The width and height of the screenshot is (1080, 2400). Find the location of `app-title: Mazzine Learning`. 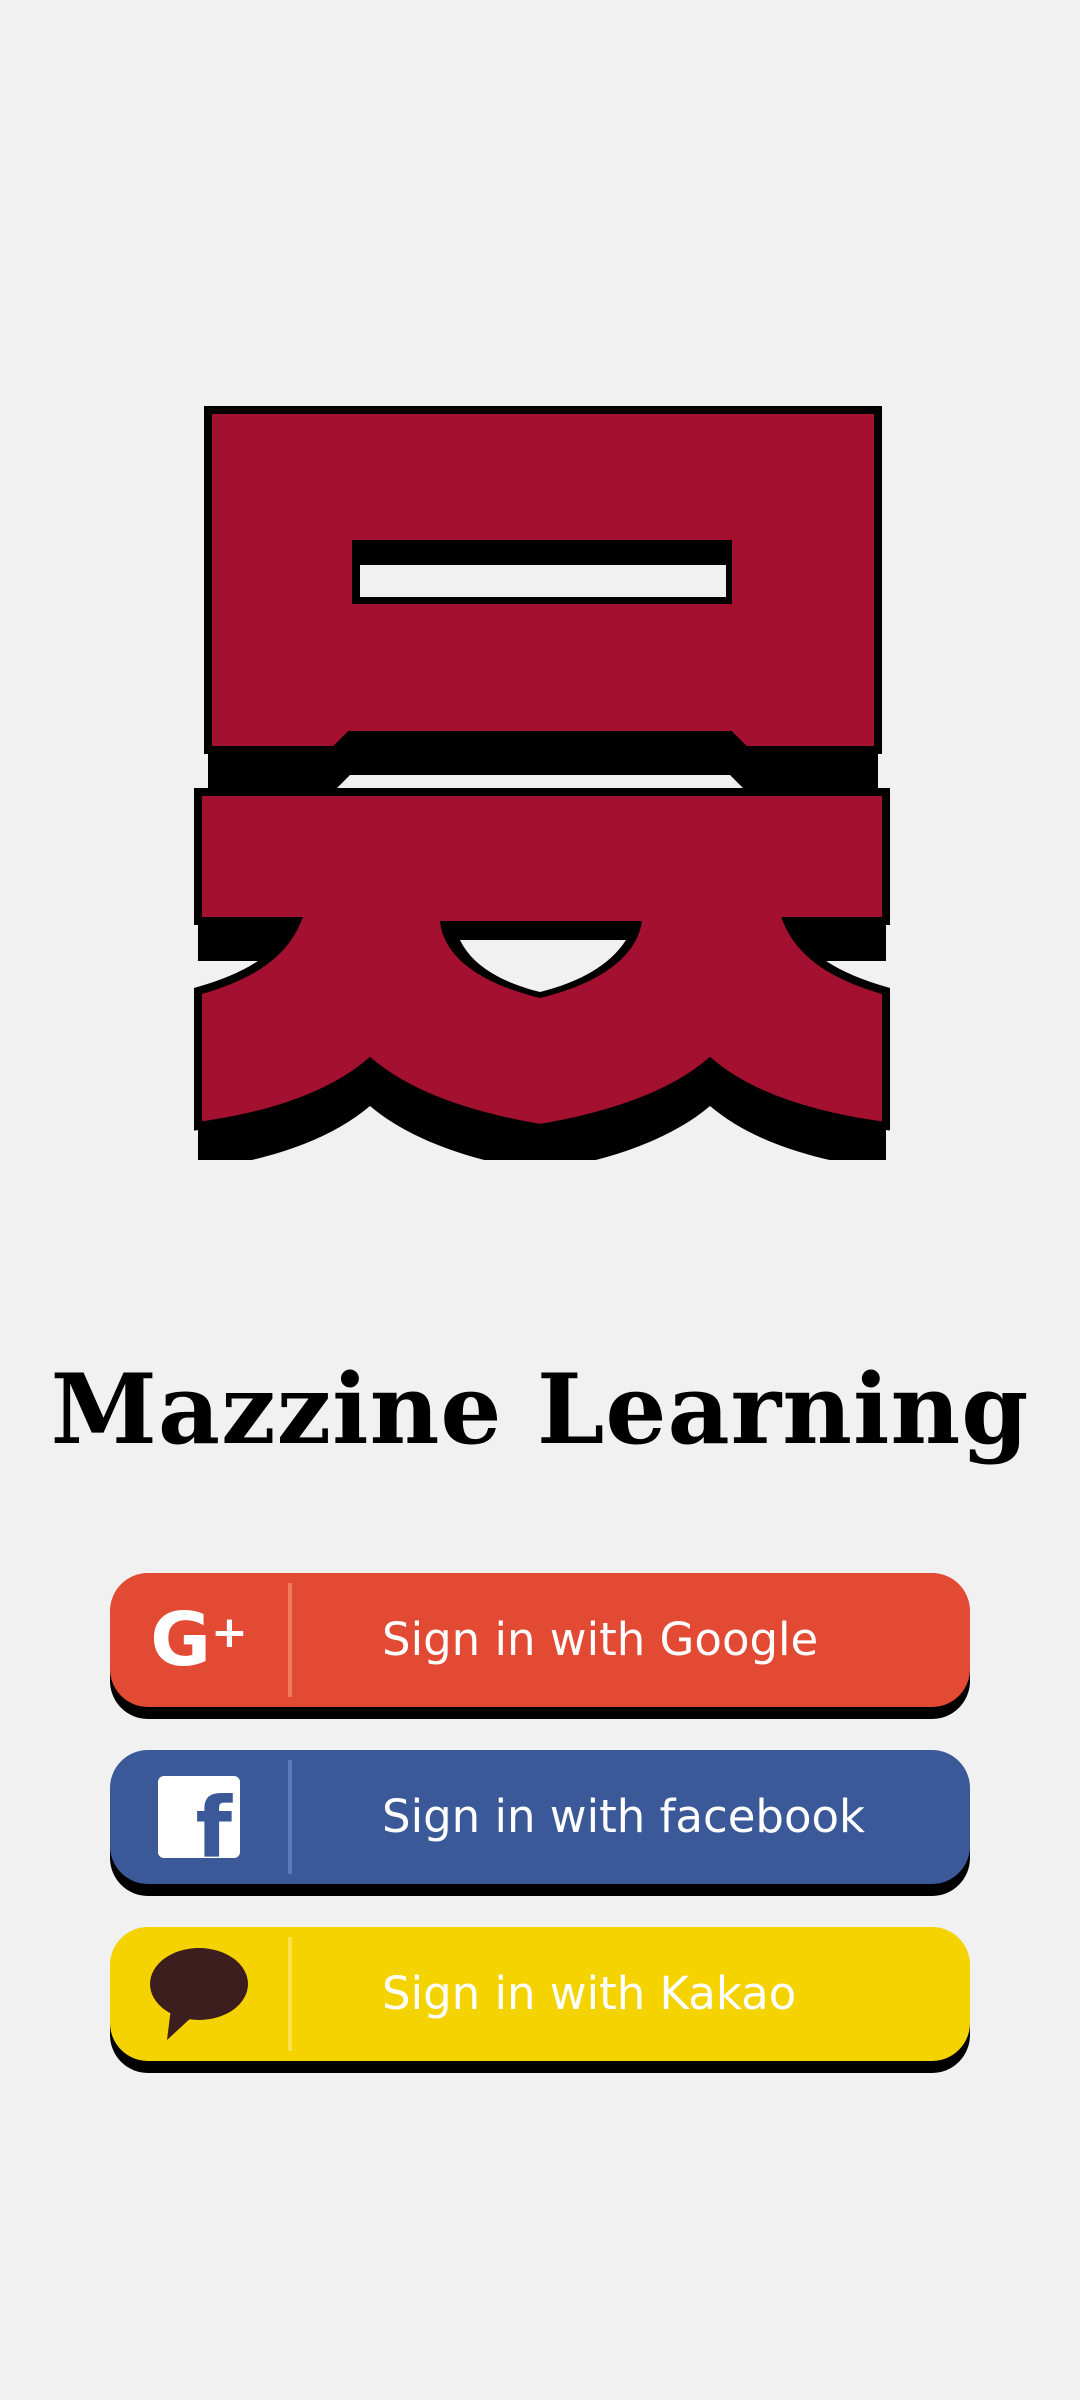

app-title: Mazzine Learning is located at coordinates (540, 1409).